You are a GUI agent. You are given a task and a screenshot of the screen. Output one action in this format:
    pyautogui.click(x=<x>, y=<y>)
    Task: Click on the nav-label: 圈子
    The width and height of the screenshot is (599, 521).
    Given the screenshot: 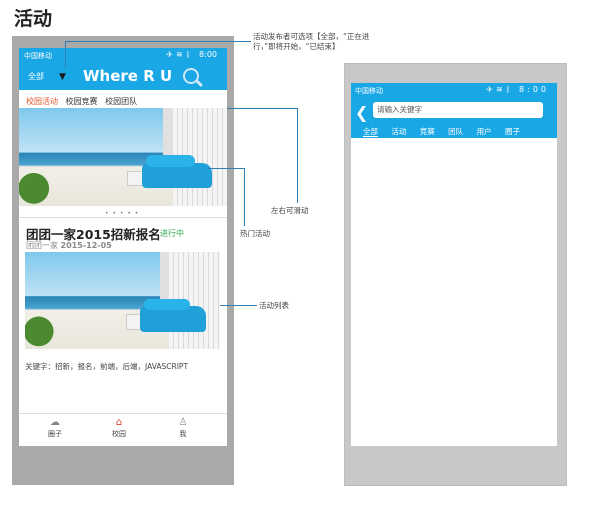 What is the action you would take?
    pyautogui.click(x=55, y=434)
    